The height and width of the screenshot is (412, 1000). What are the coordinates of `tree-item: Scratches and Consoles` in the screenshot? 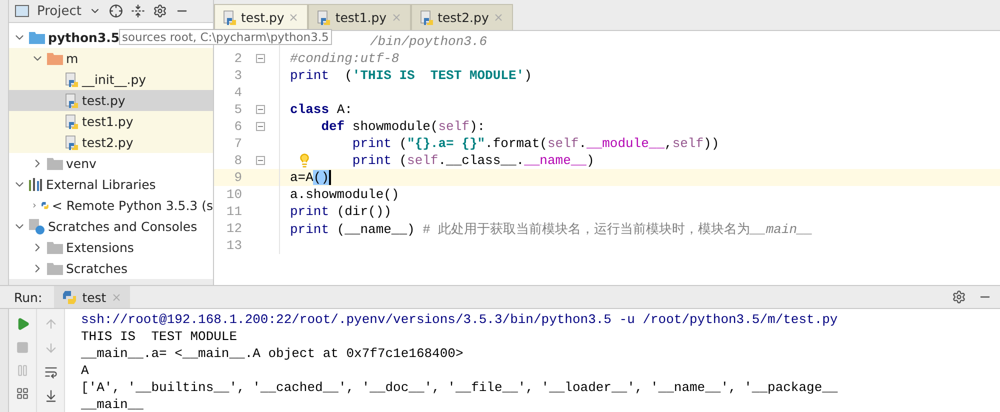 It's located at (111, 227).